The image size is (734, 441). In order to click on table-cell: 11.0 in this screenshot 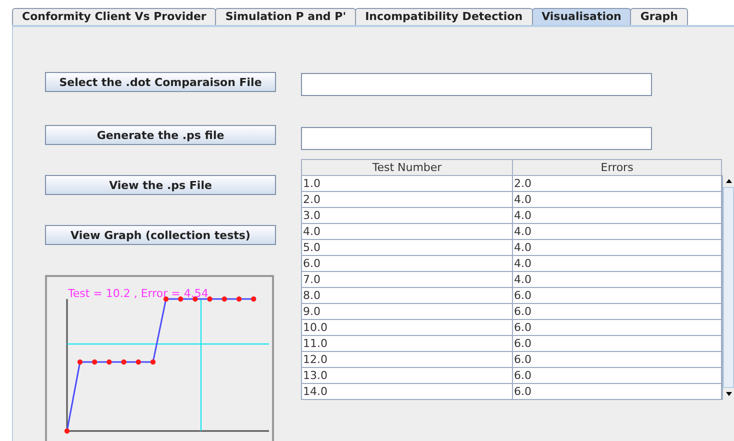, I will do `click(407, 344)`.